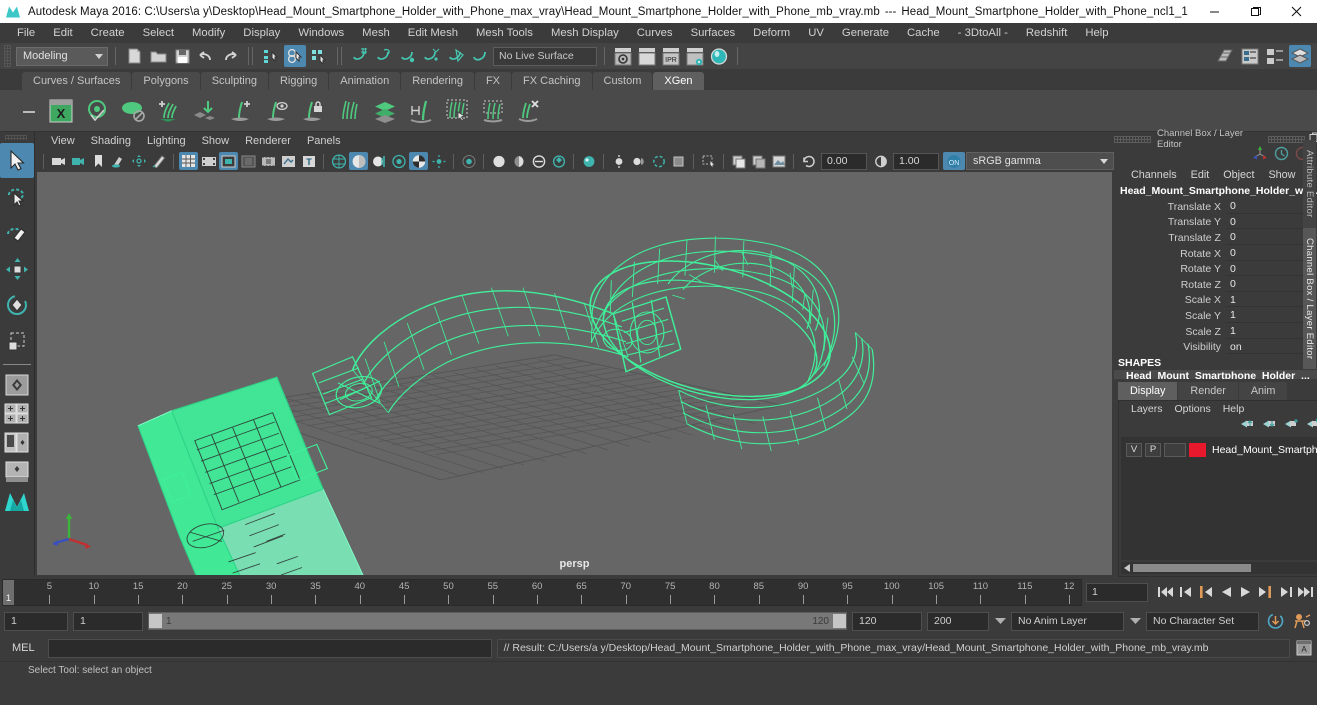 This screenshot has width=1317, height=705. I want to click on menu-help: Help, so click(1096, 33).